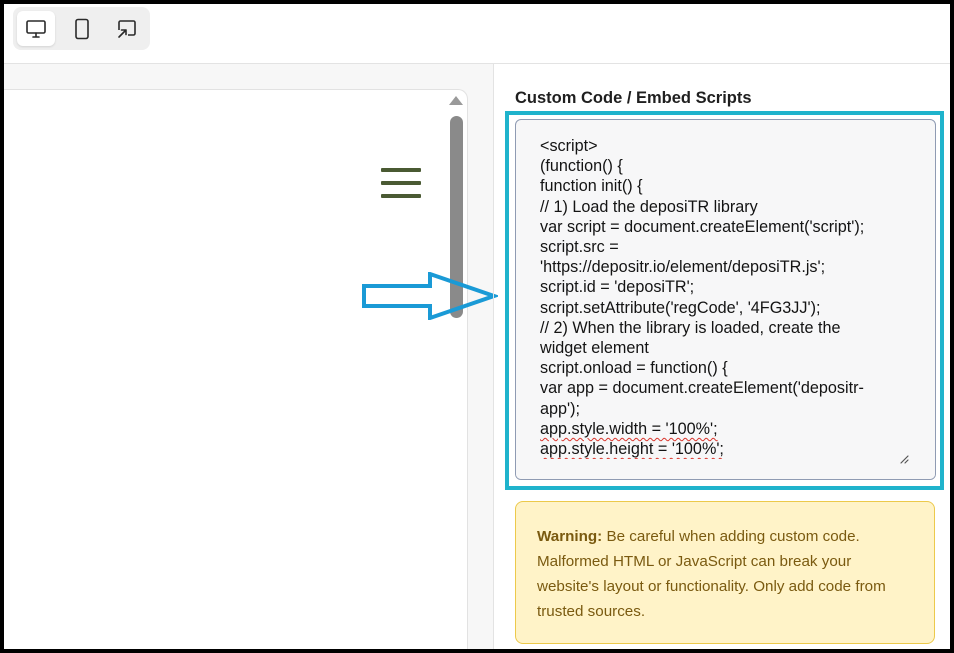 The height and width of the screenshot is (653, 954). I want to click on code-line: app.style.height = '100%';, so click(728, 449).